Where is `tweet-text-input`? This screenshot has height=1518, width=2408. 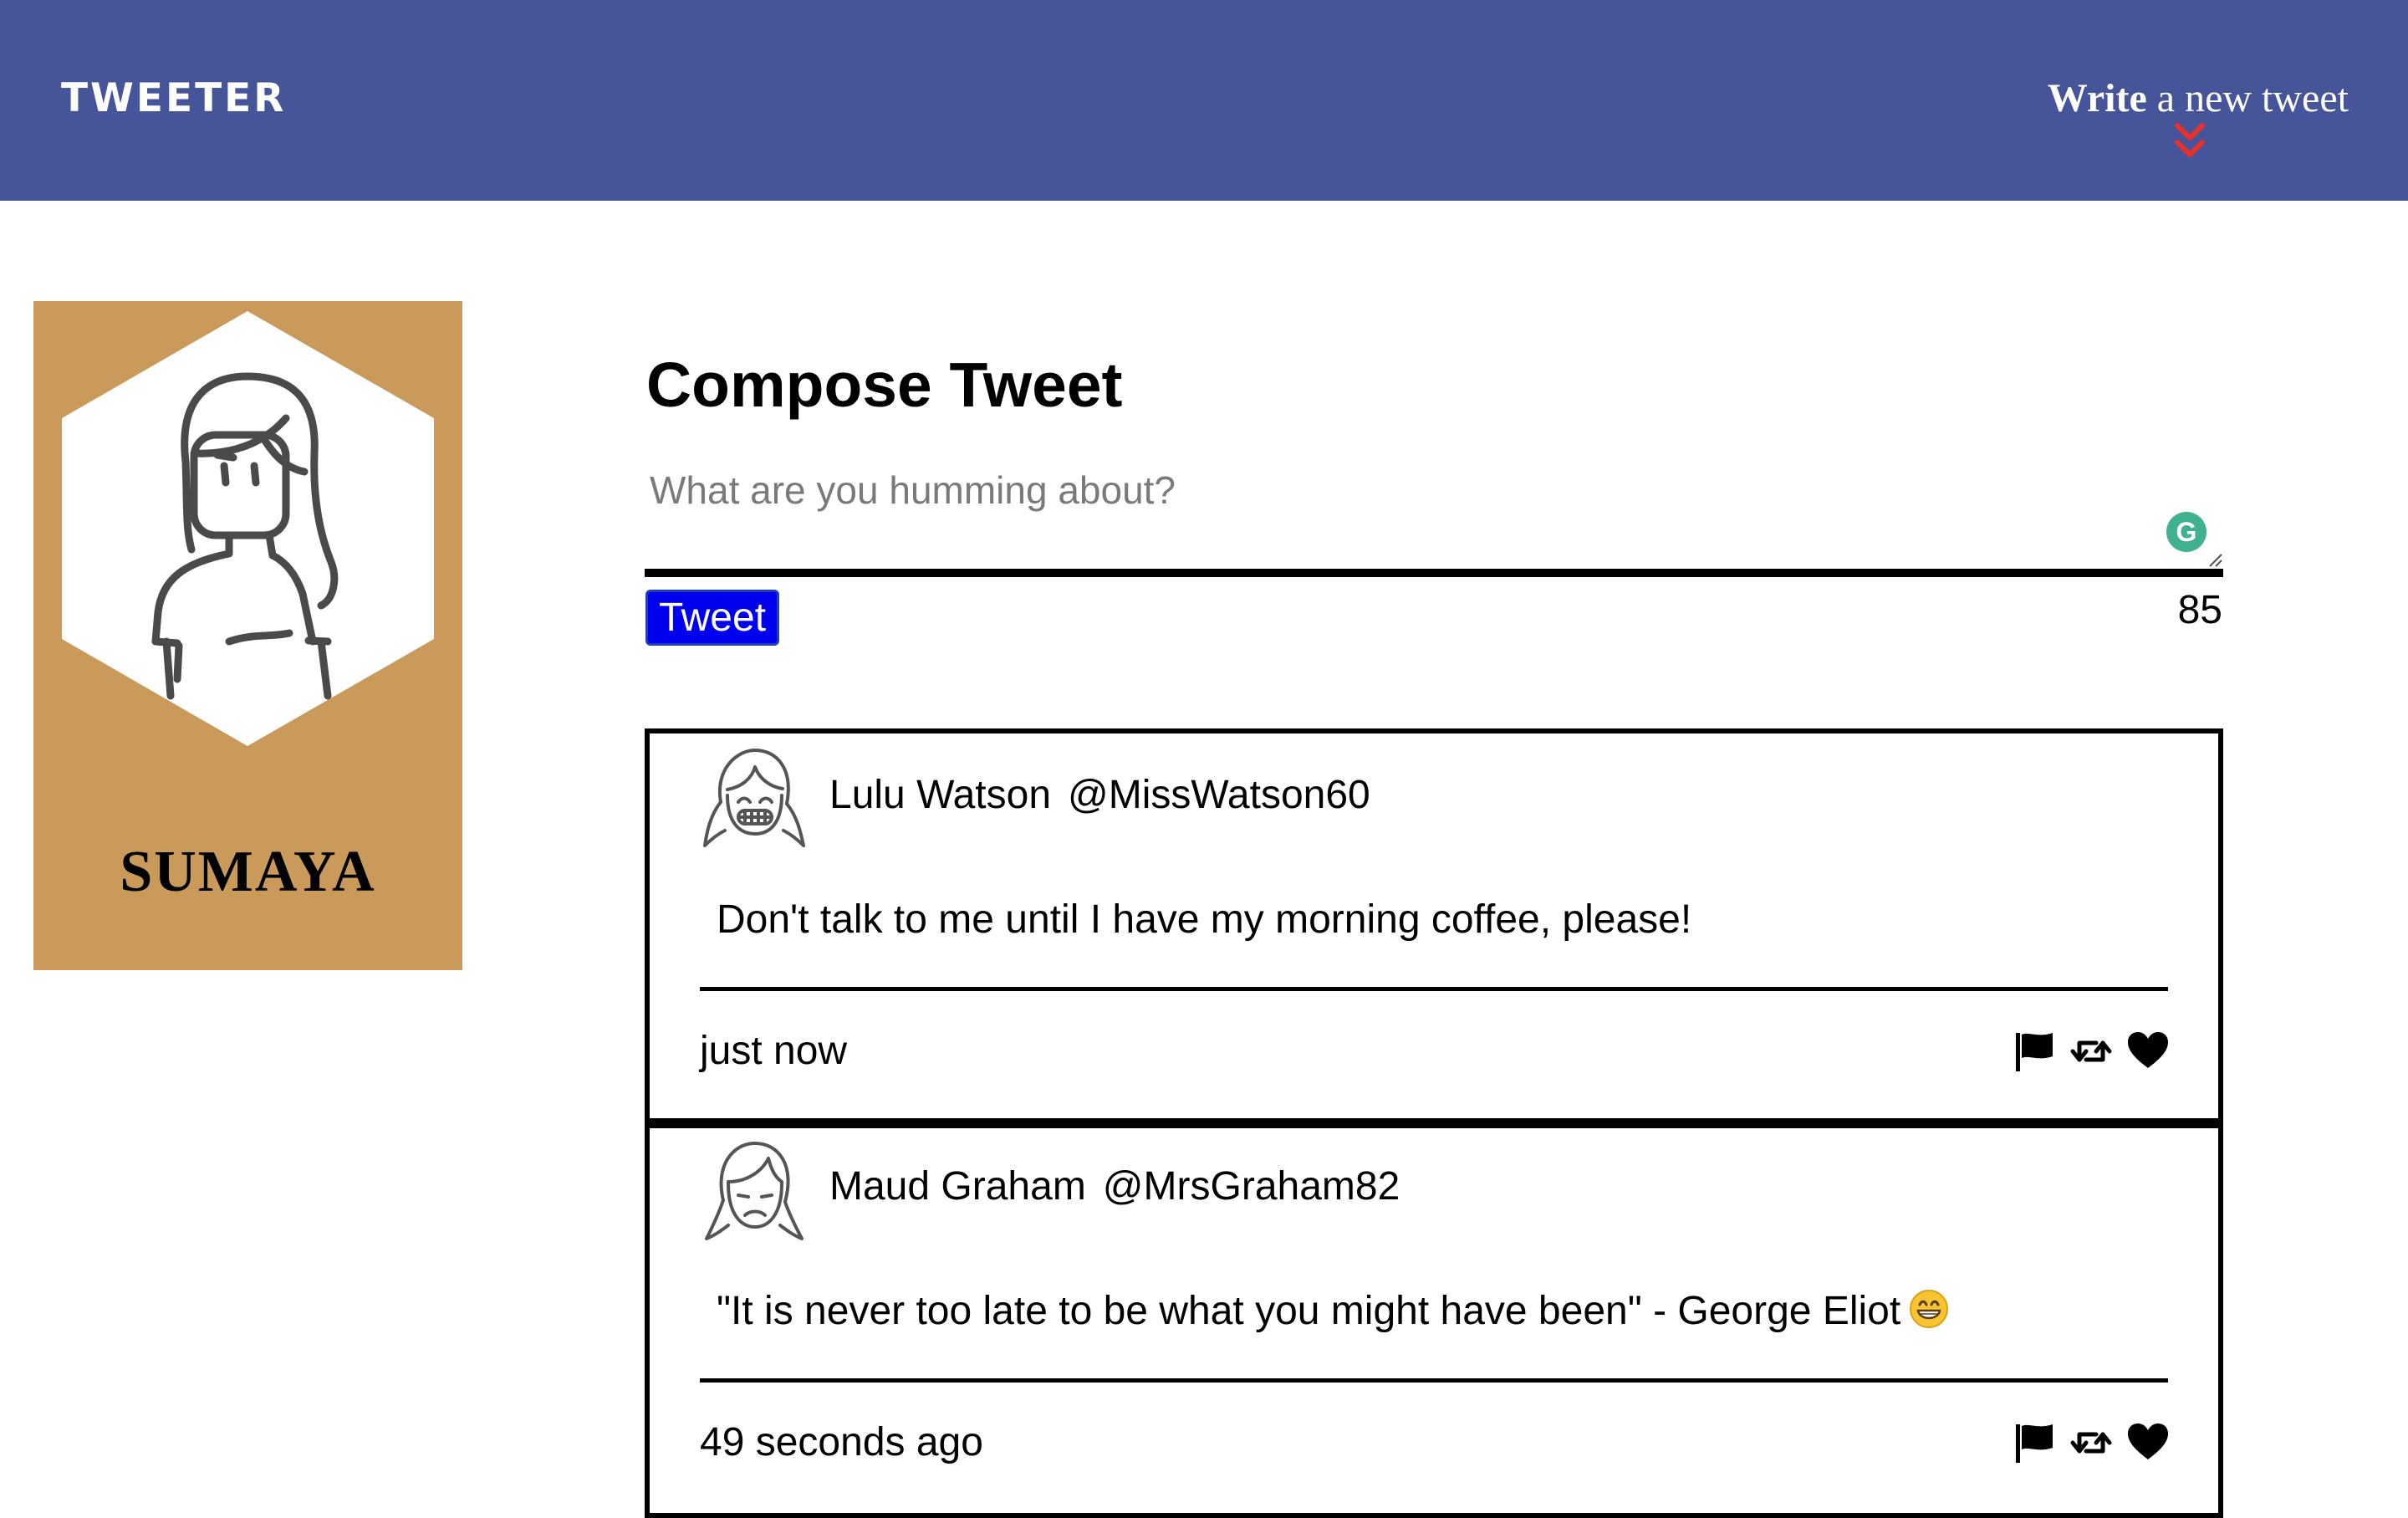
tweet-text-input is located at coordinates (1434, 518).